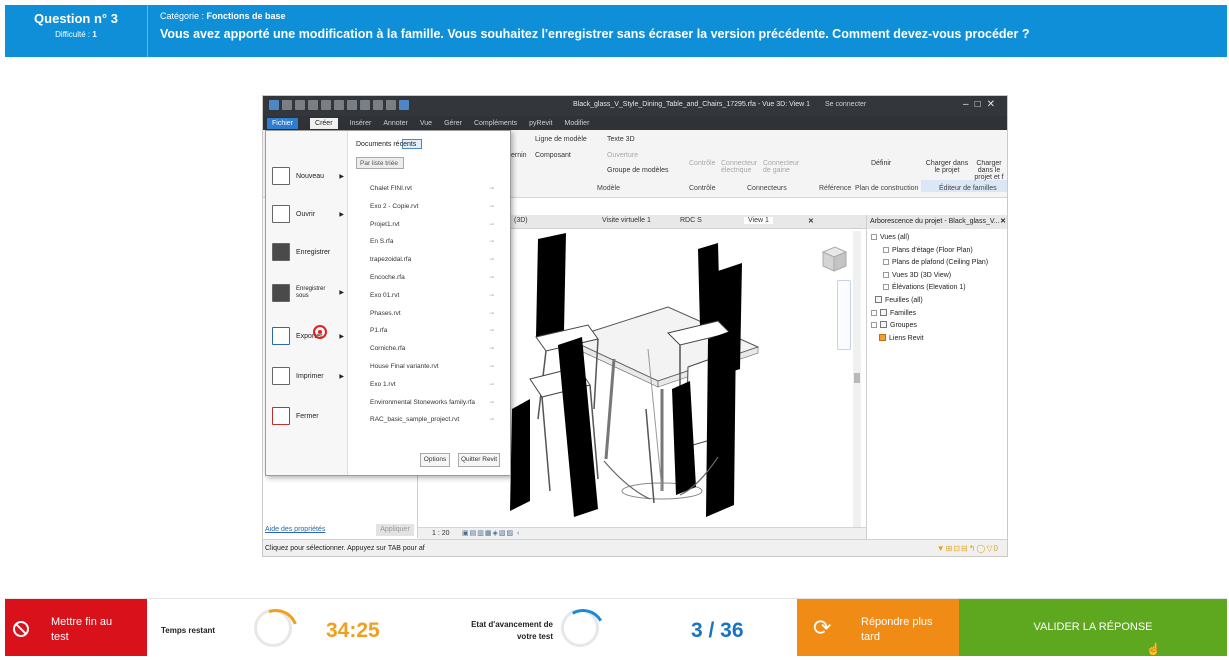 This screenshot has height=660, width=1229. I want to click on view-scale: 1 : 20, so click(441, 533).